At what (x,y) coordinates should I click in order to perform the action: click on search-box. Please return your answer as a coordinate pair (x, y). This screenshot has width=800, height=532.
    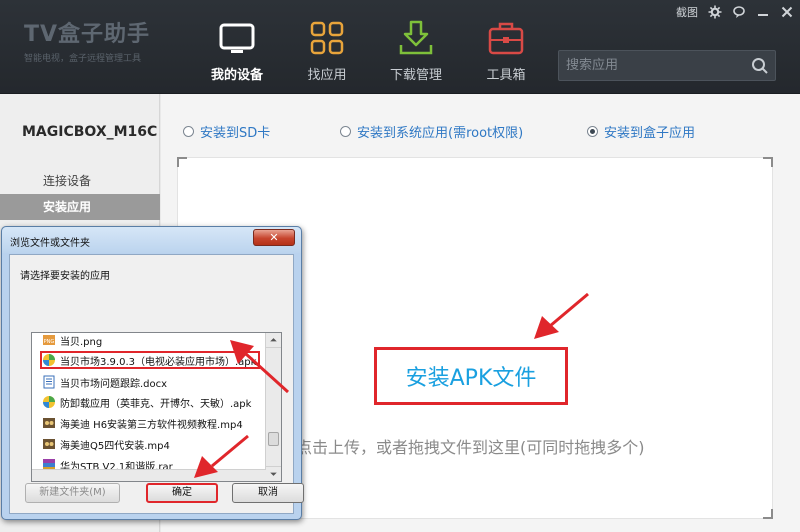
    Looking at the image, I should click on (667, 65).